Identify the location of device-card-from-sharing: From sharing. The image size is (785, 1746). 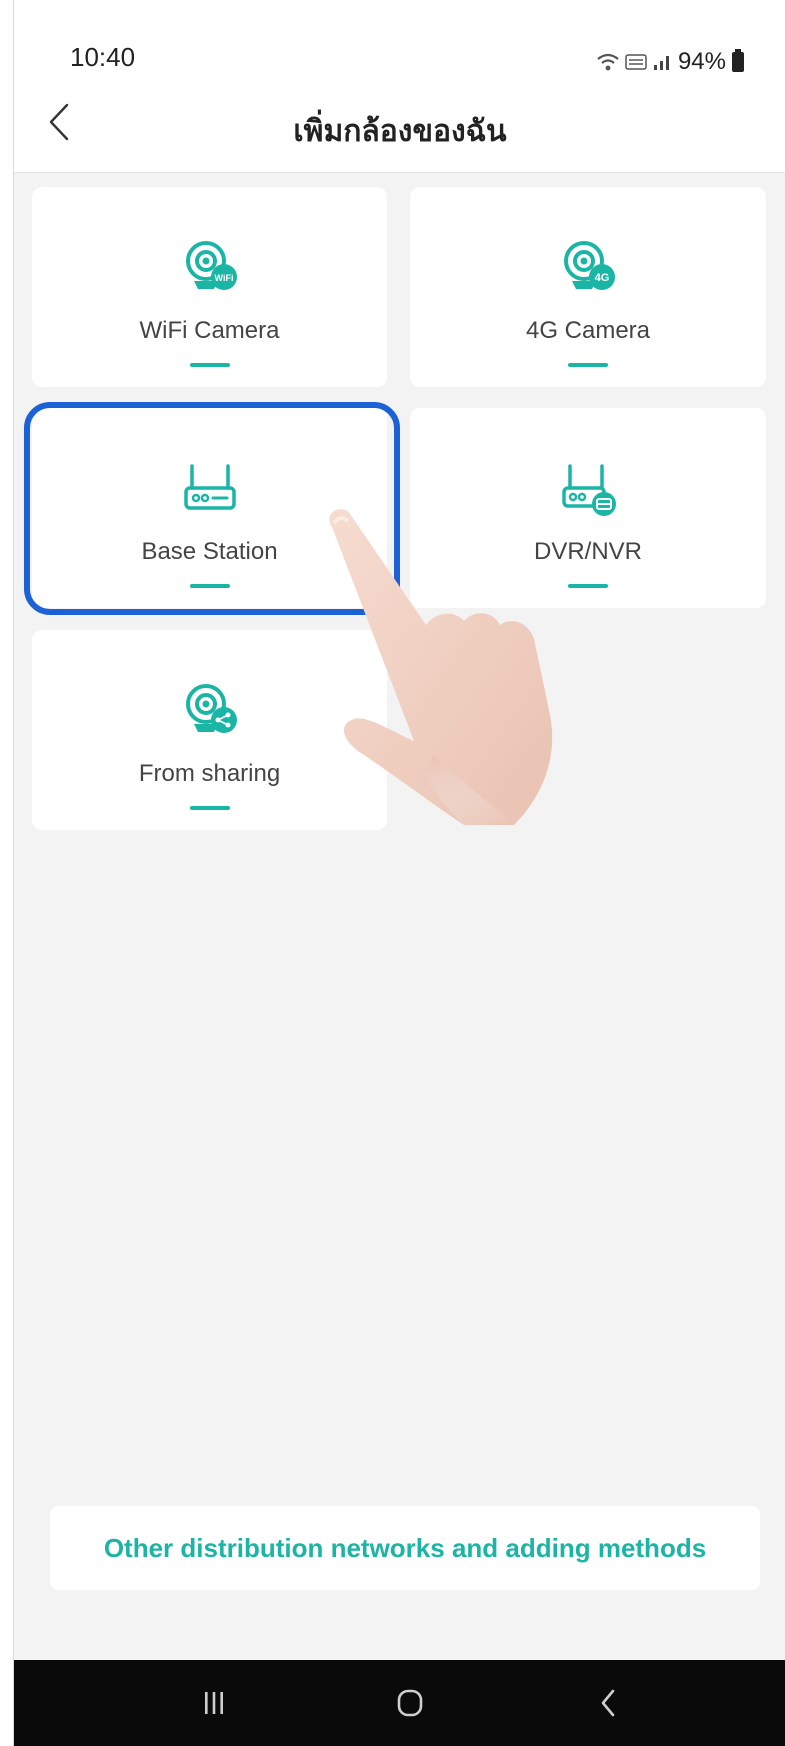
(209, 730).